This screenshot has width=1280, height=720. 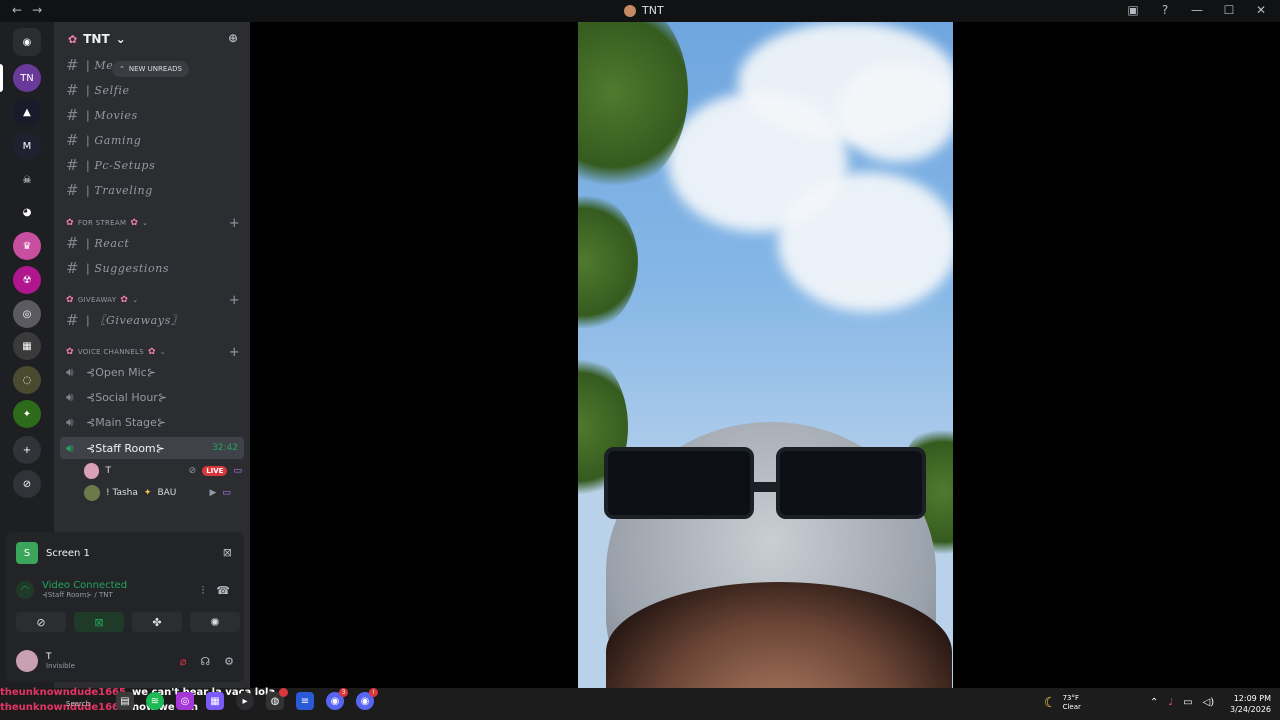 What do you see at coordinates (41, 622) in the screenshot?
I see `camera-off-button: ⊘` at bounding box center [41, 622].